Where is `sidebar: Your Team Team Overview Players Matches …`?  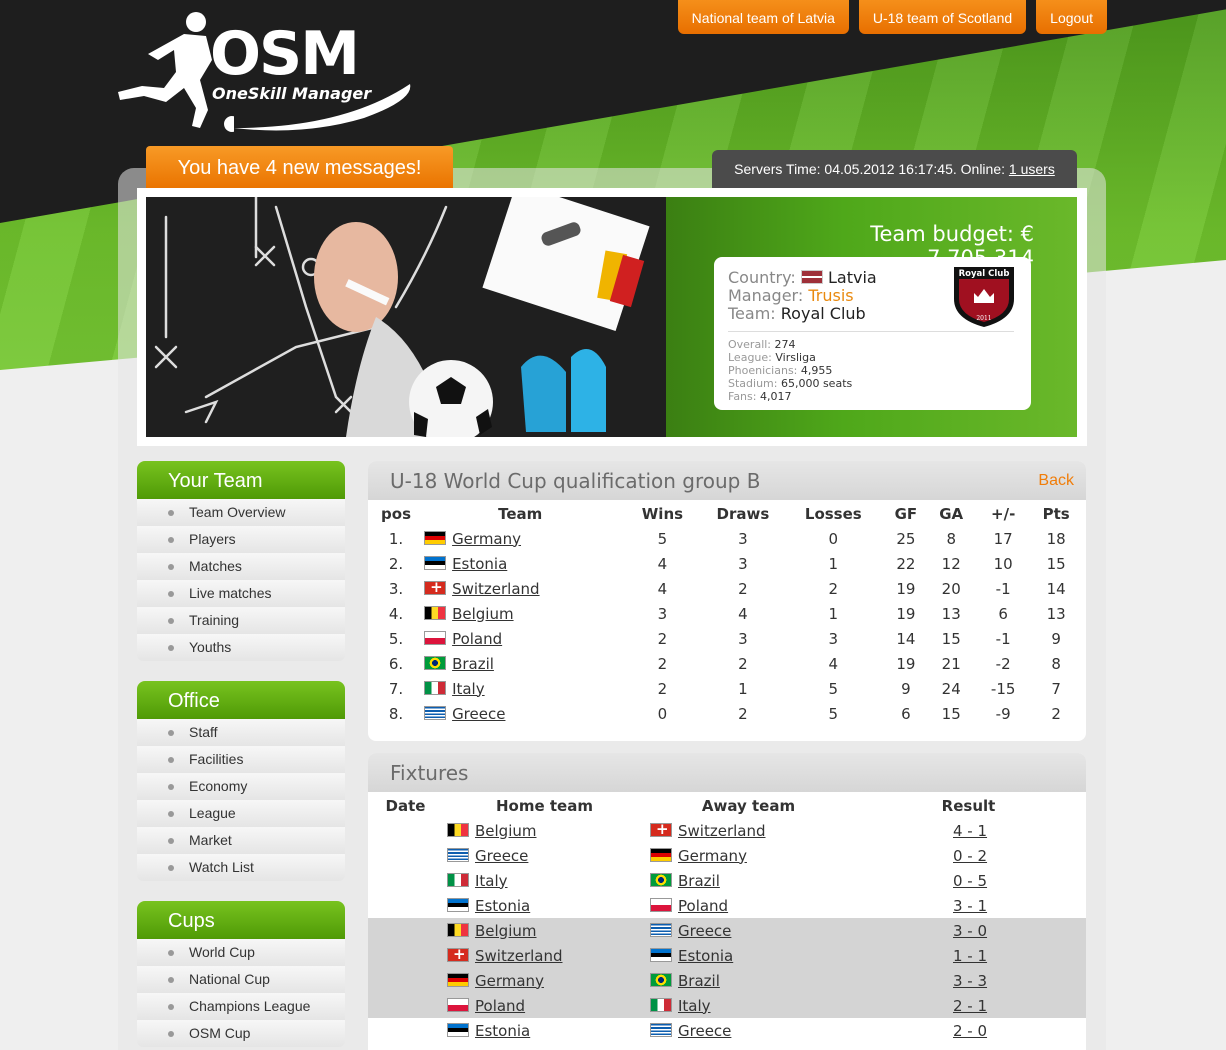 sidebar: Your Team Team Overview Players Matches … is located at coordinates (241, 755).